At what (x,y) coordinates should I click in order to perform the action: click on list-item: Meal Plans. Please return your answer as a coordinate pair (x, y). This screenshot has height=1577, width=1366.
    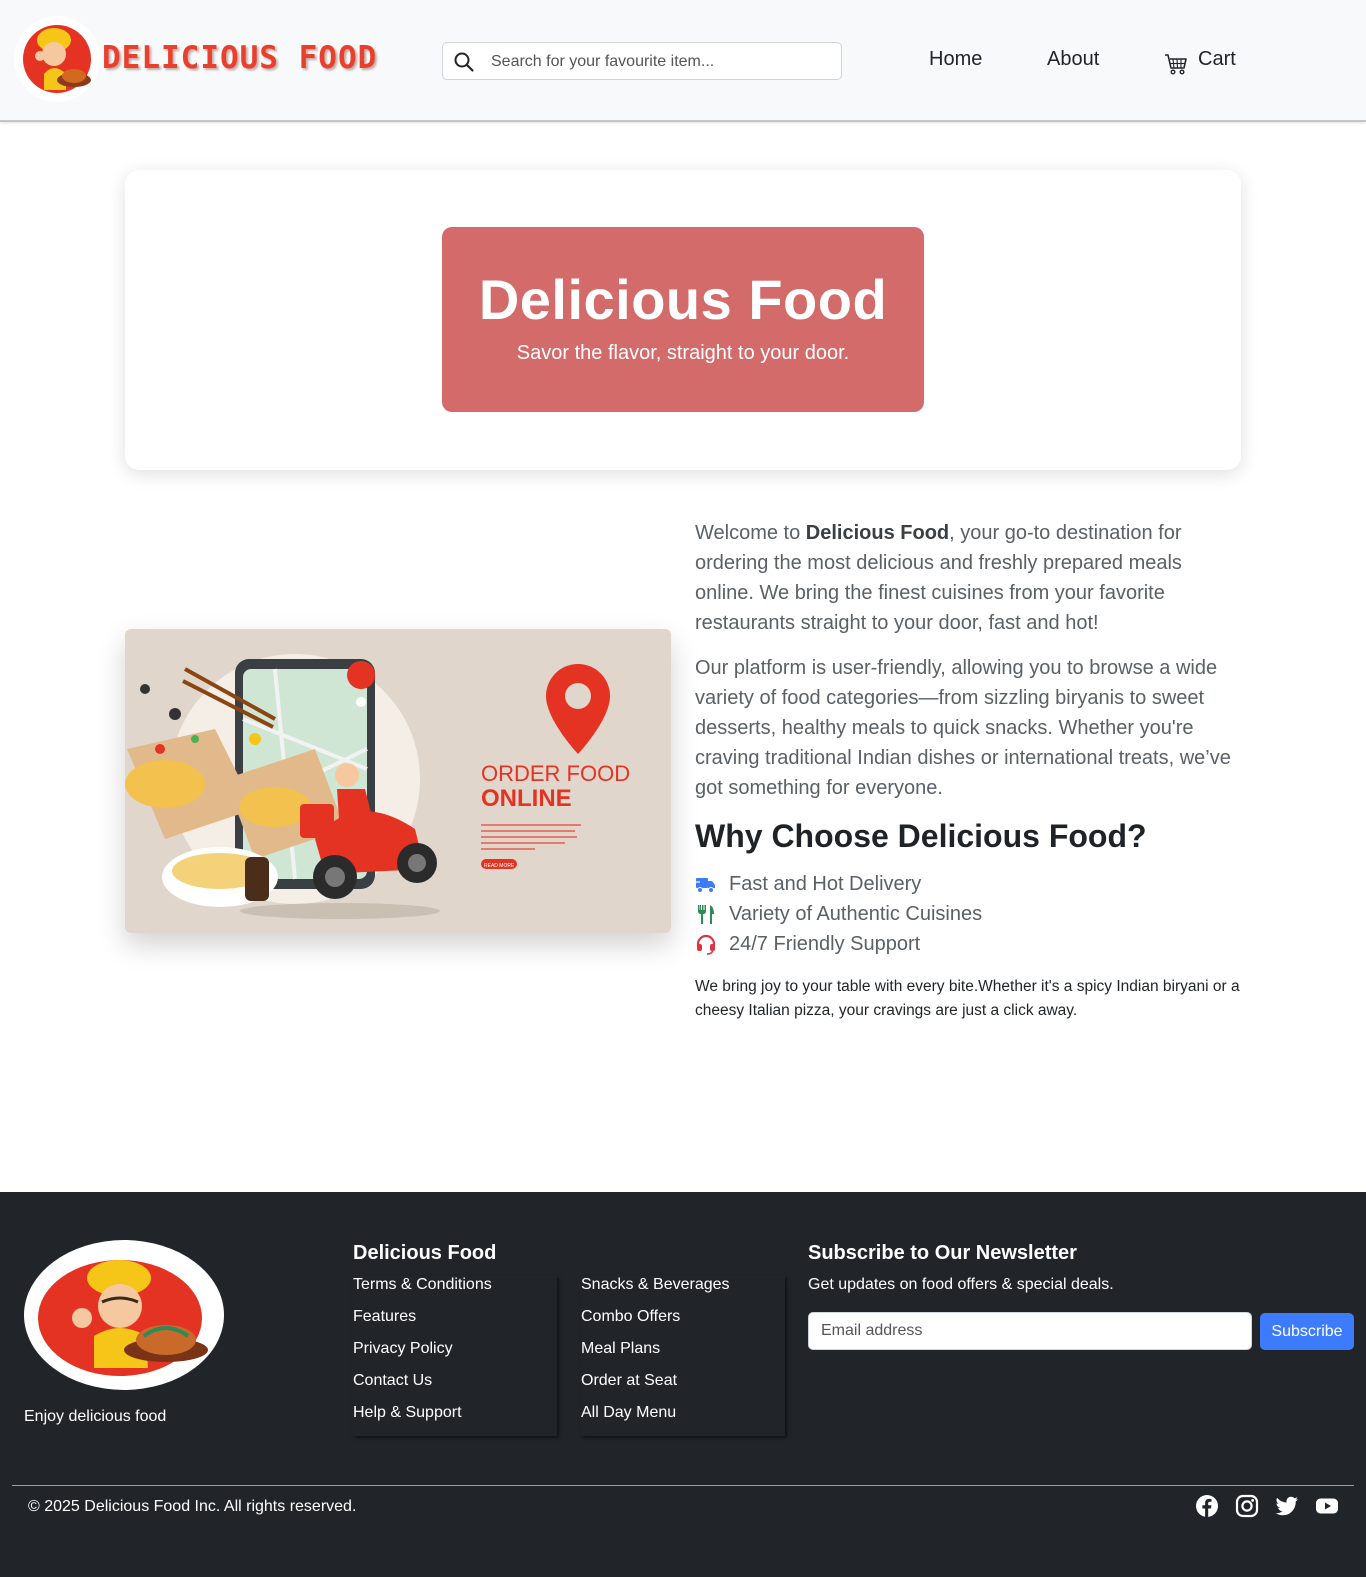
    Looking at the image, I should click on (683, 1356).